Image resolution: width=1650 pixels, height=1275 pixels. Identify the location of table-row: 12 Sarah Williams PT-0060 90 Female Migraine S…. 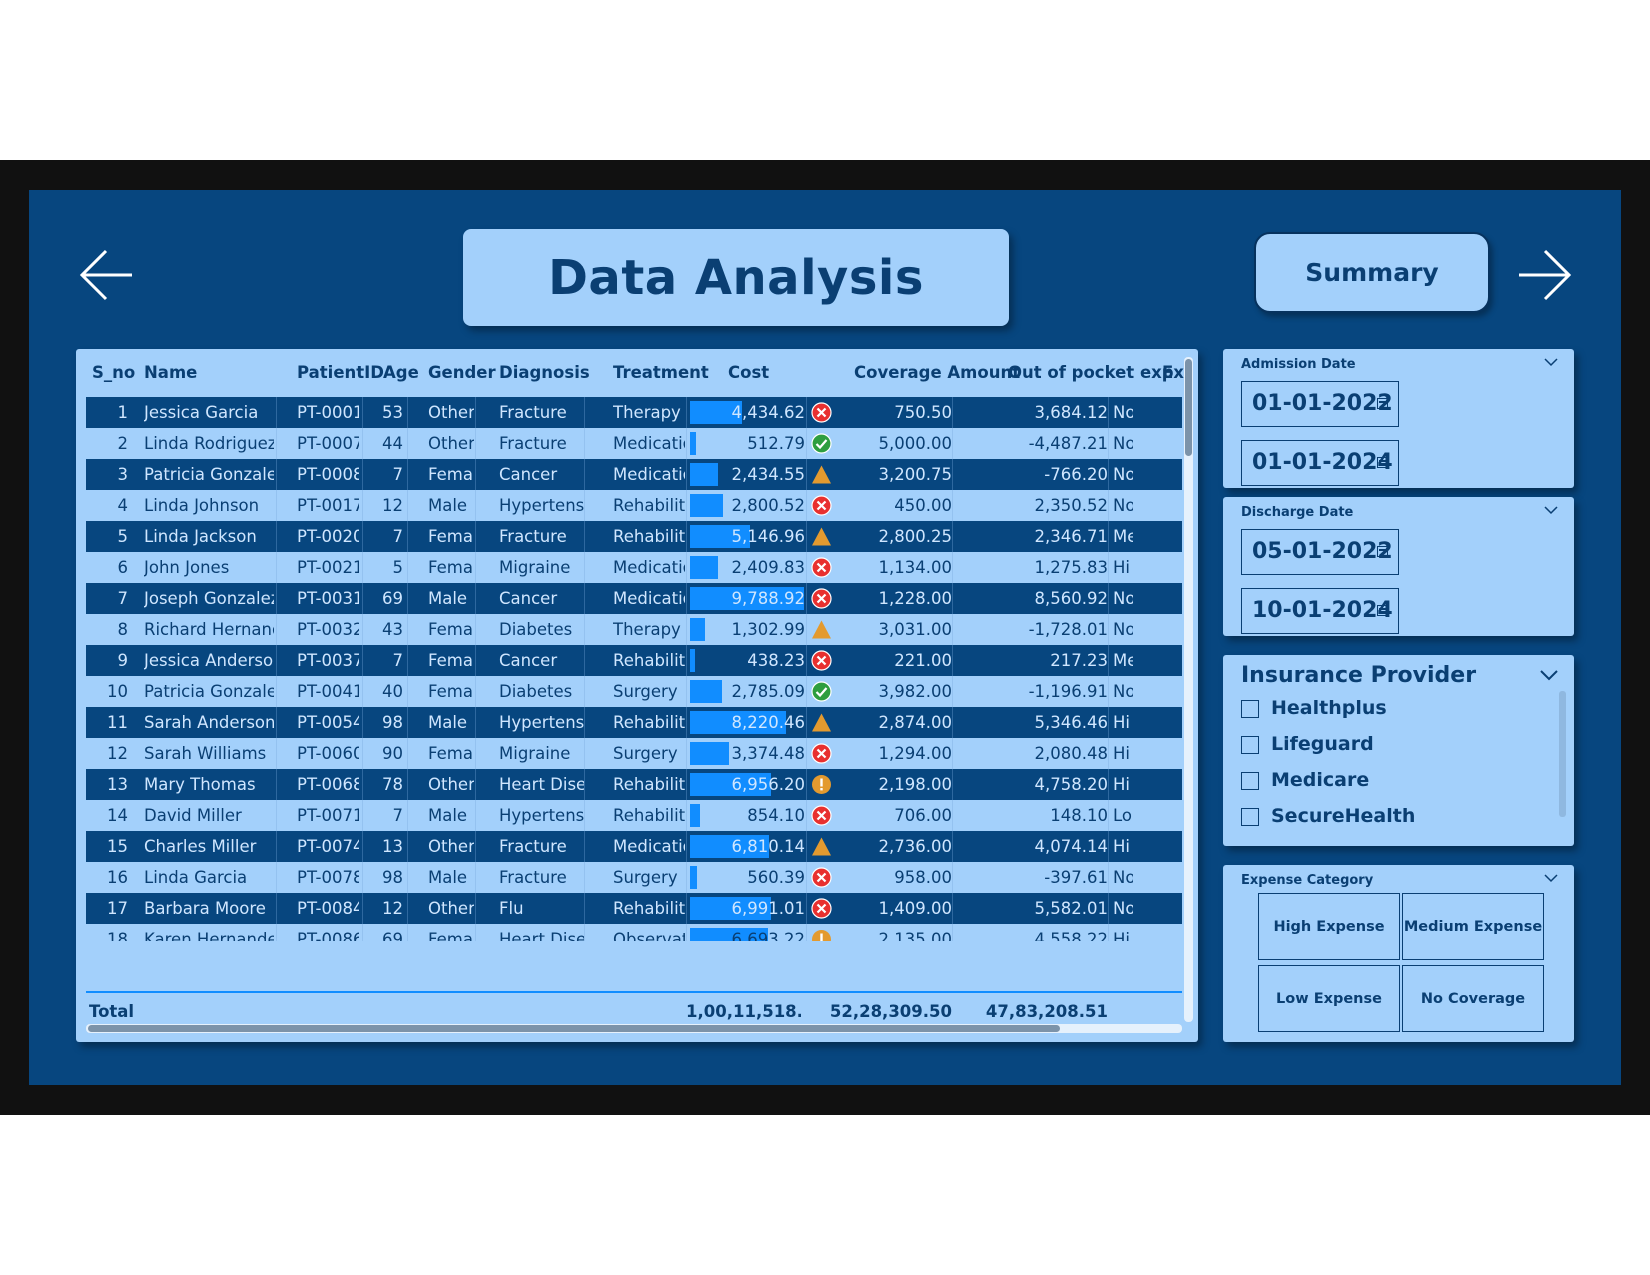
(634, 753).